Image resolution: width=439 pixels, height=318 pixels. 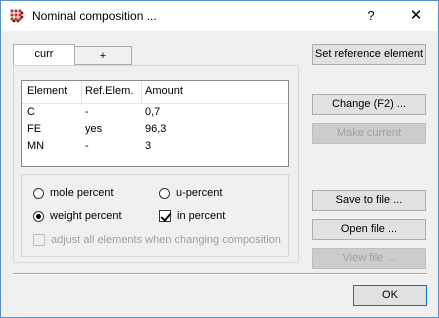 I want to click on mole-percent-radio: mole percent, so click(x=73, y=193).